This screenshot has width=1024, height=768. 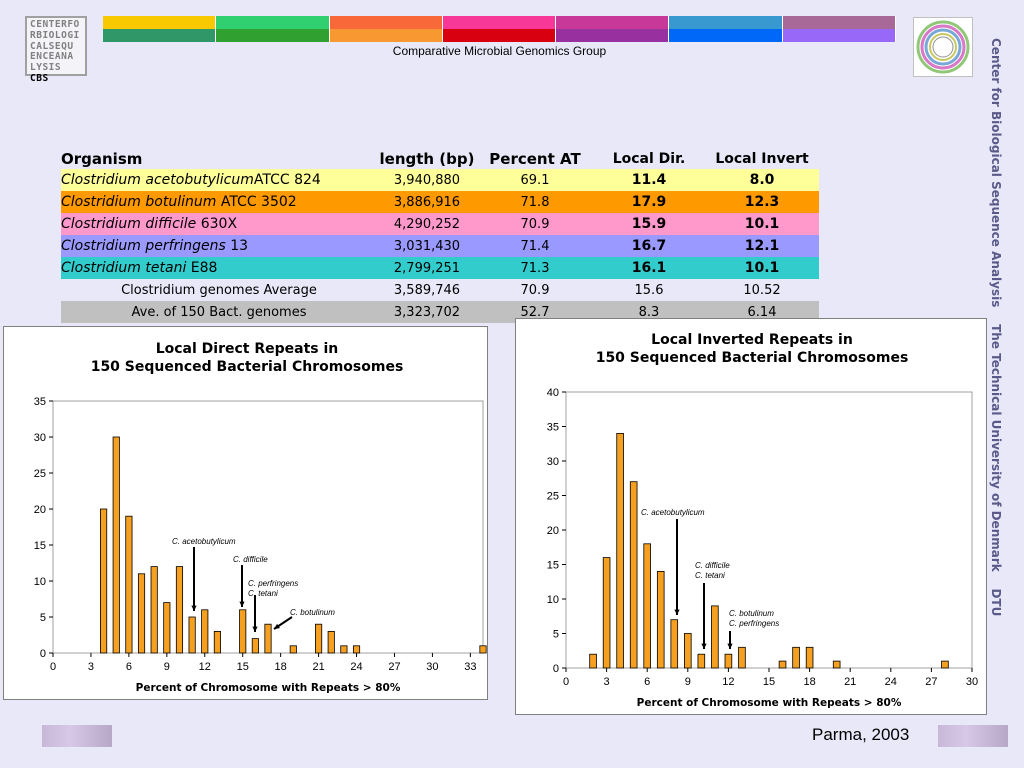 I want to click on local-dir-cell: 11.4, so click(x=649, y=180).